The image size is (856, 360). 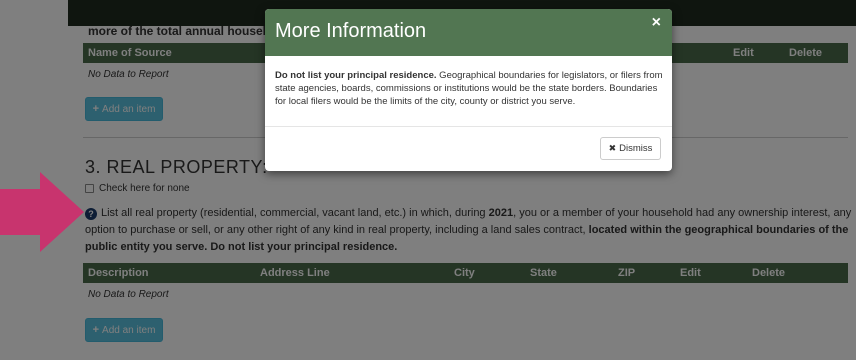 I want to click on modal-footer-divider, so click(x=468, y=126).